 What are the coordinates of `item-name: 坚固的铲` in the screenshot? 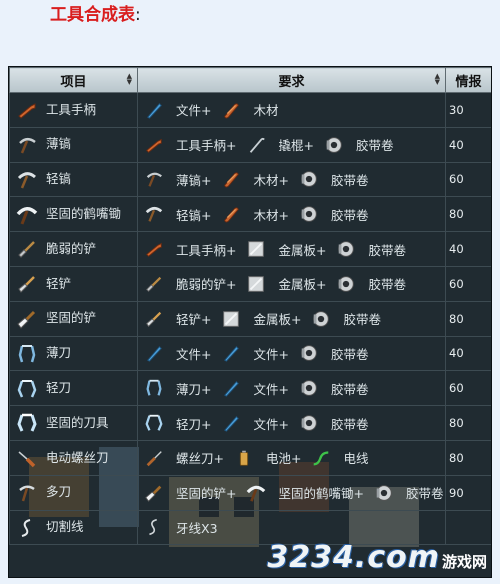 It's located at (71, 318).